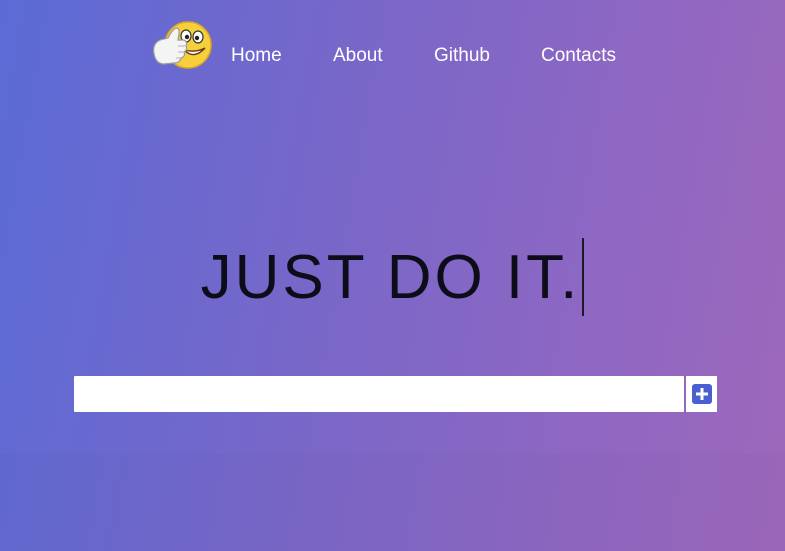  Describe the element at coordinates (358, 56) in the screenshot. I see `nav-about-link: About` at that location.